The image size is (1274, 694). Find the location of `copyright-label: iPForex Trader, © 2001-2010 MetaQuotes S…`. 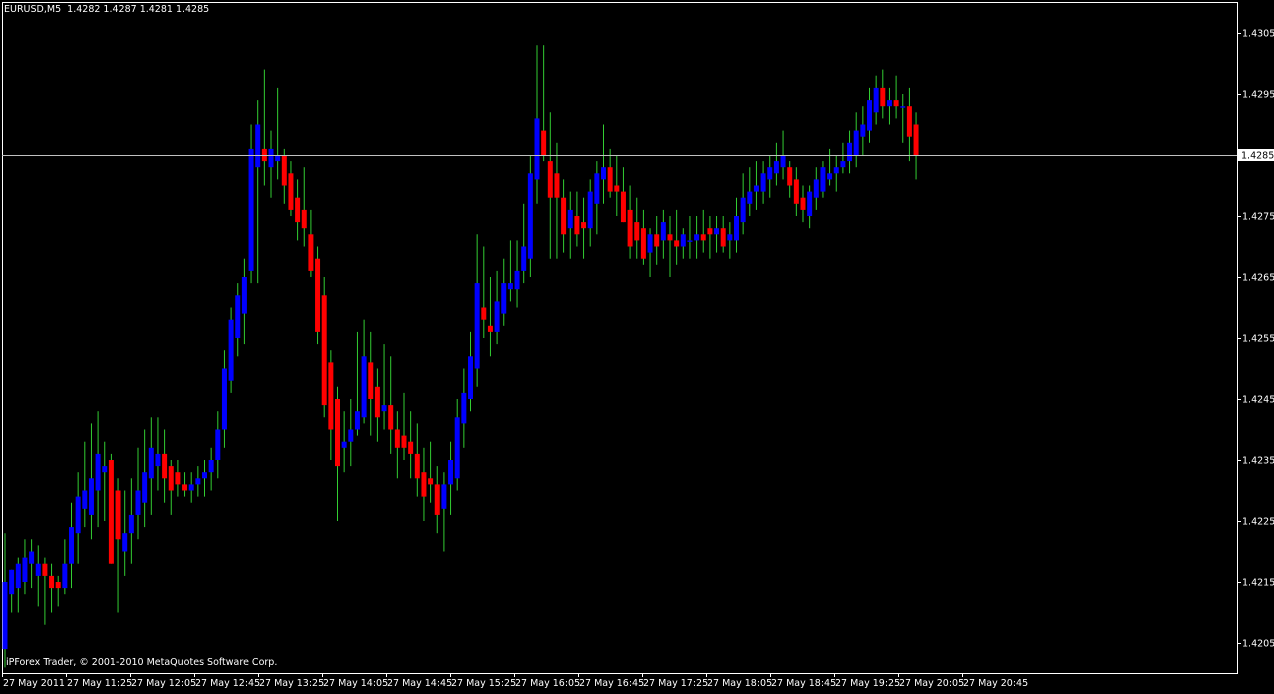

copyright-label: iPForex Trader, © 2001-2010 MetaQuotes S… is located at coordinates (142, 662).